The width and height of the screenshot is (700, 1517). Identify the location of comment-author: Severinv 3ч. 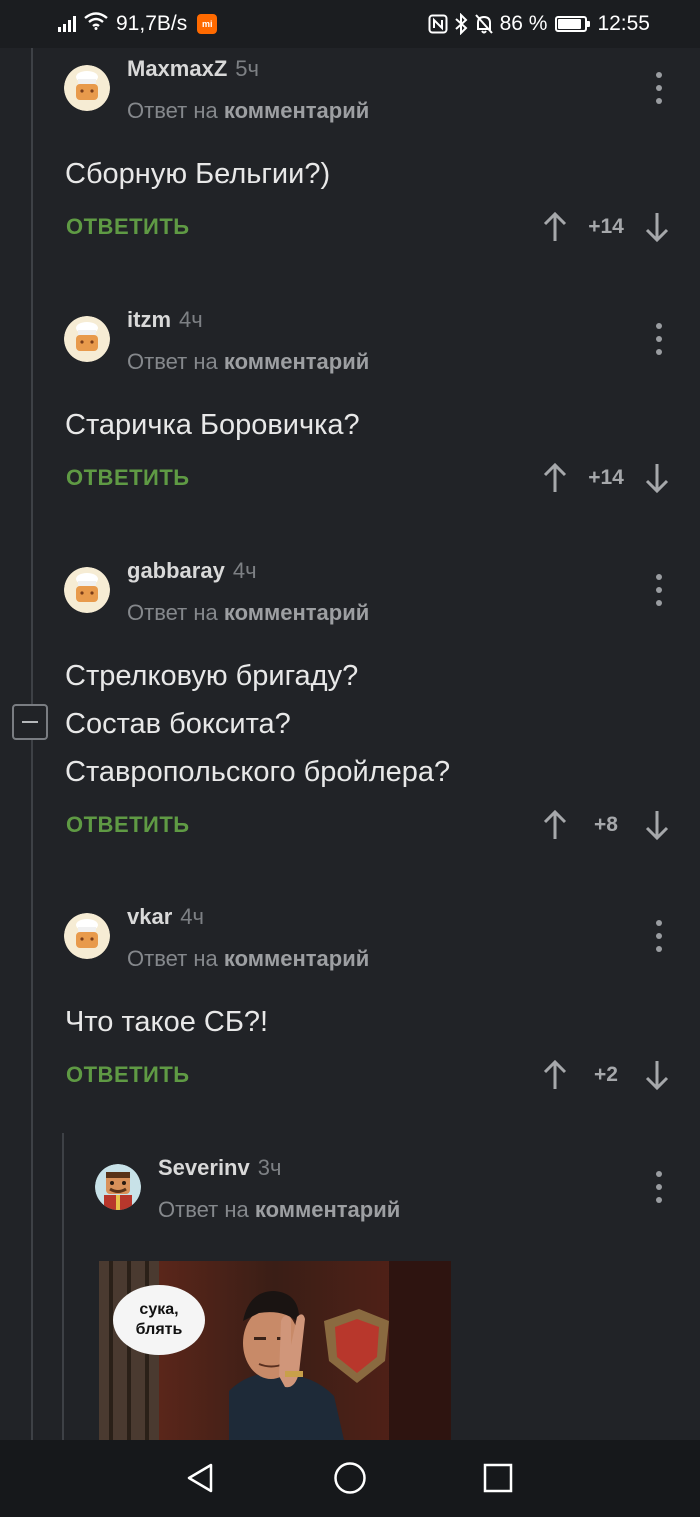
(219, 1168).